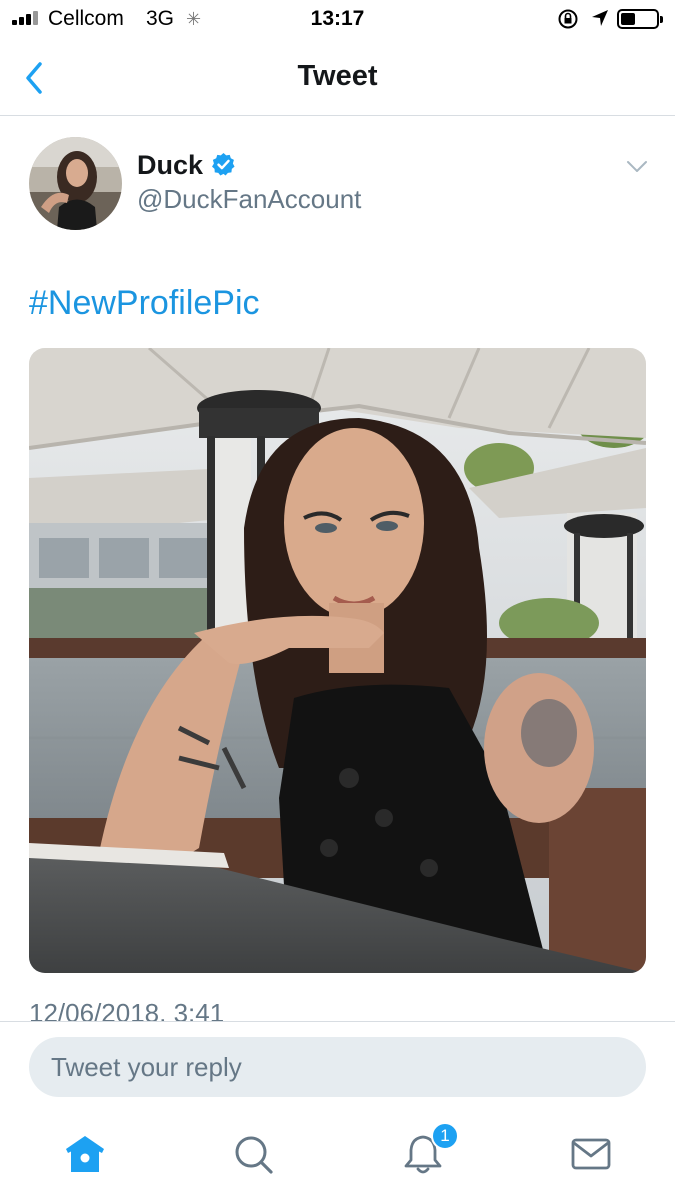  What do you see at coordinates (337, 1021) in the screenshot?
I see `divider` at bounding box center [337, 1021].